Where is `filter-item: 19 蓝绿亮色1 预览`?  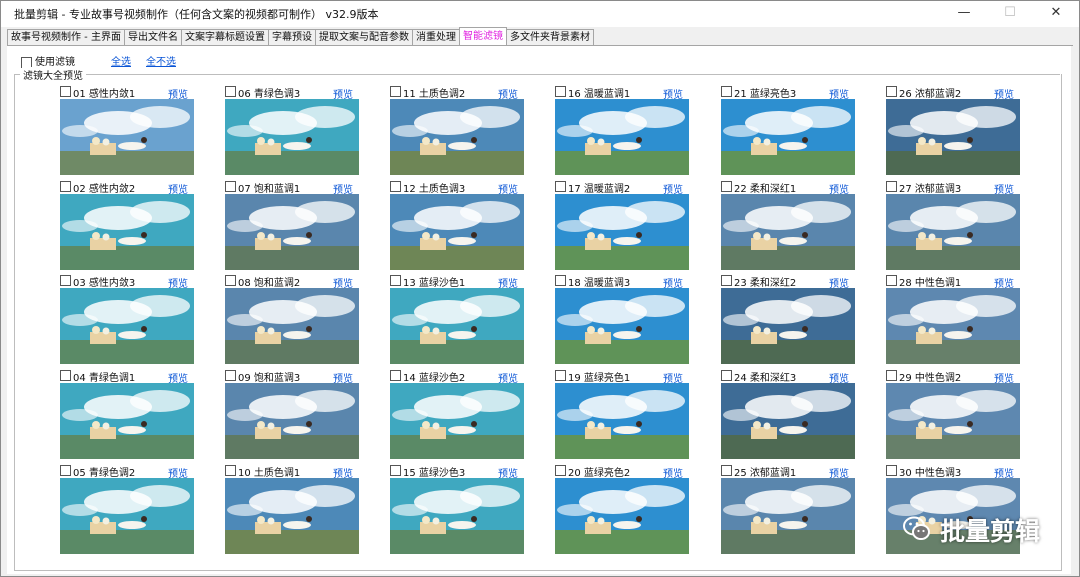
filter-item: 19 蓝绿亮色1 预览 is located at coordinates (627, 416).